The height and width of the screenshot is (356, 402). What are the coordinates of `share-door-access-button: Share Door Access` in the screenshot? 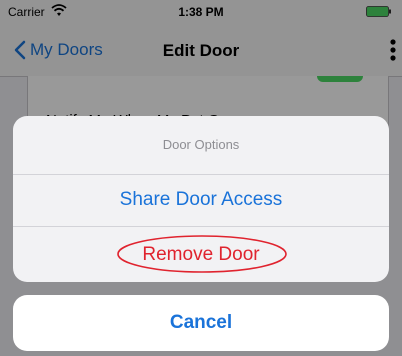 It's located at (201, 200).